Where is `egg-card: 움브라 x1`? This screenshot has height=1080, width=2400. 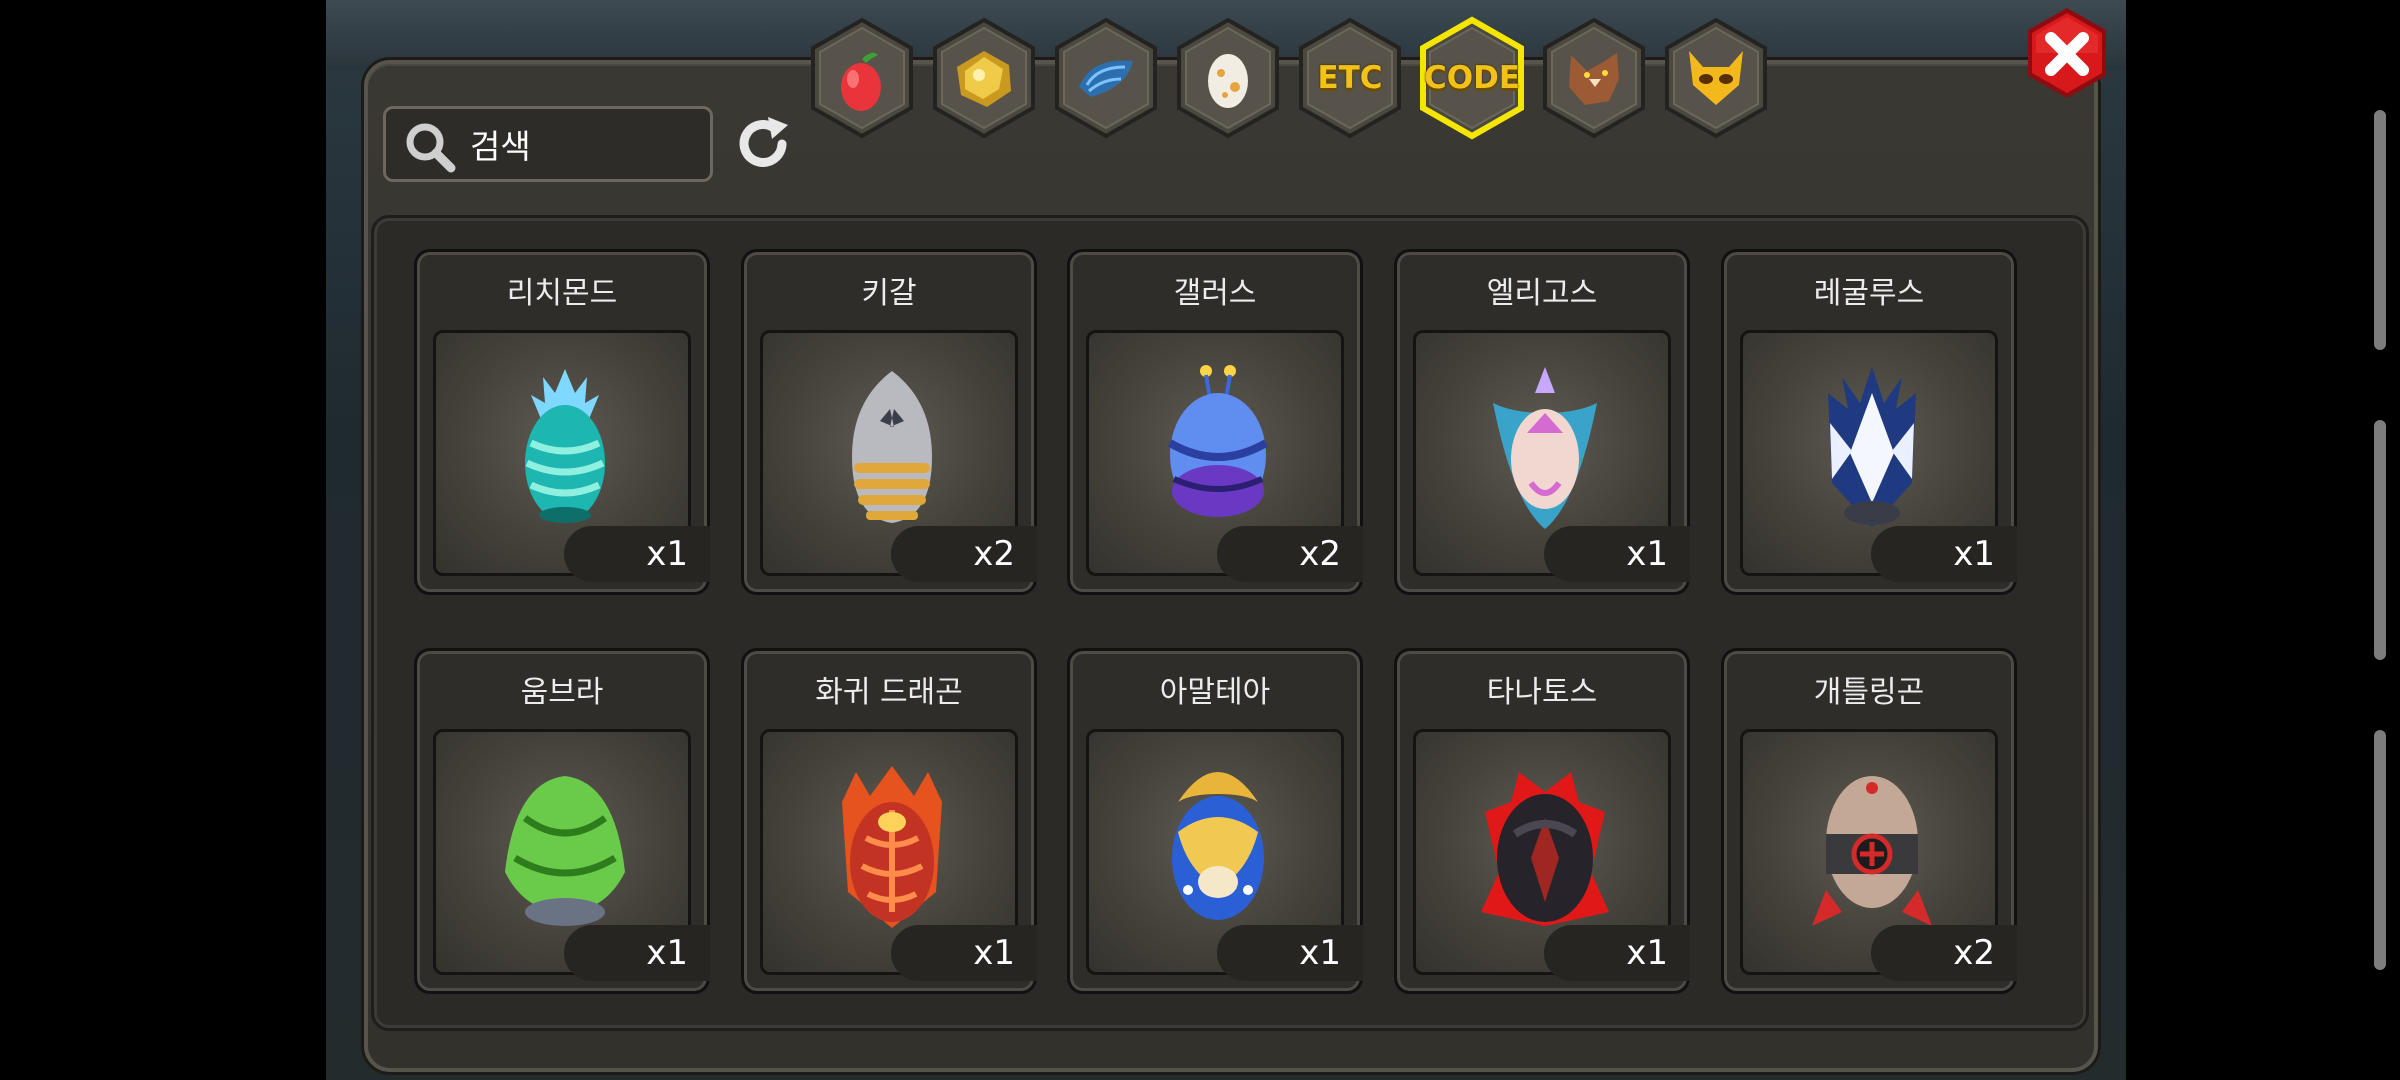
egg-card: 움브라 x1 is located at coordinates (562, 821).